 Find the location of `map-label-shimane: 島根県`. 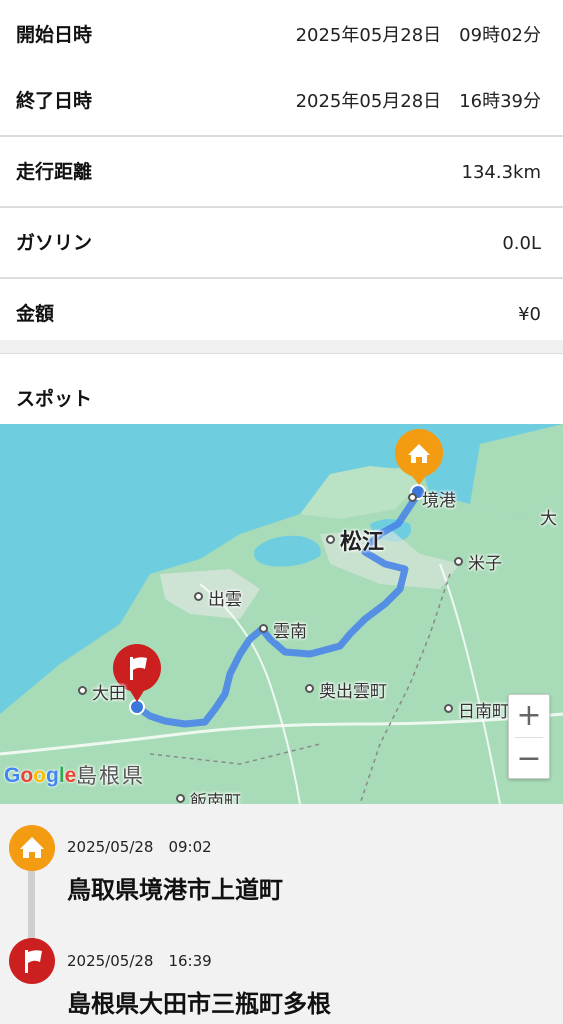

map-label-shimane: 島根県 is located at coordinates (110, 776).